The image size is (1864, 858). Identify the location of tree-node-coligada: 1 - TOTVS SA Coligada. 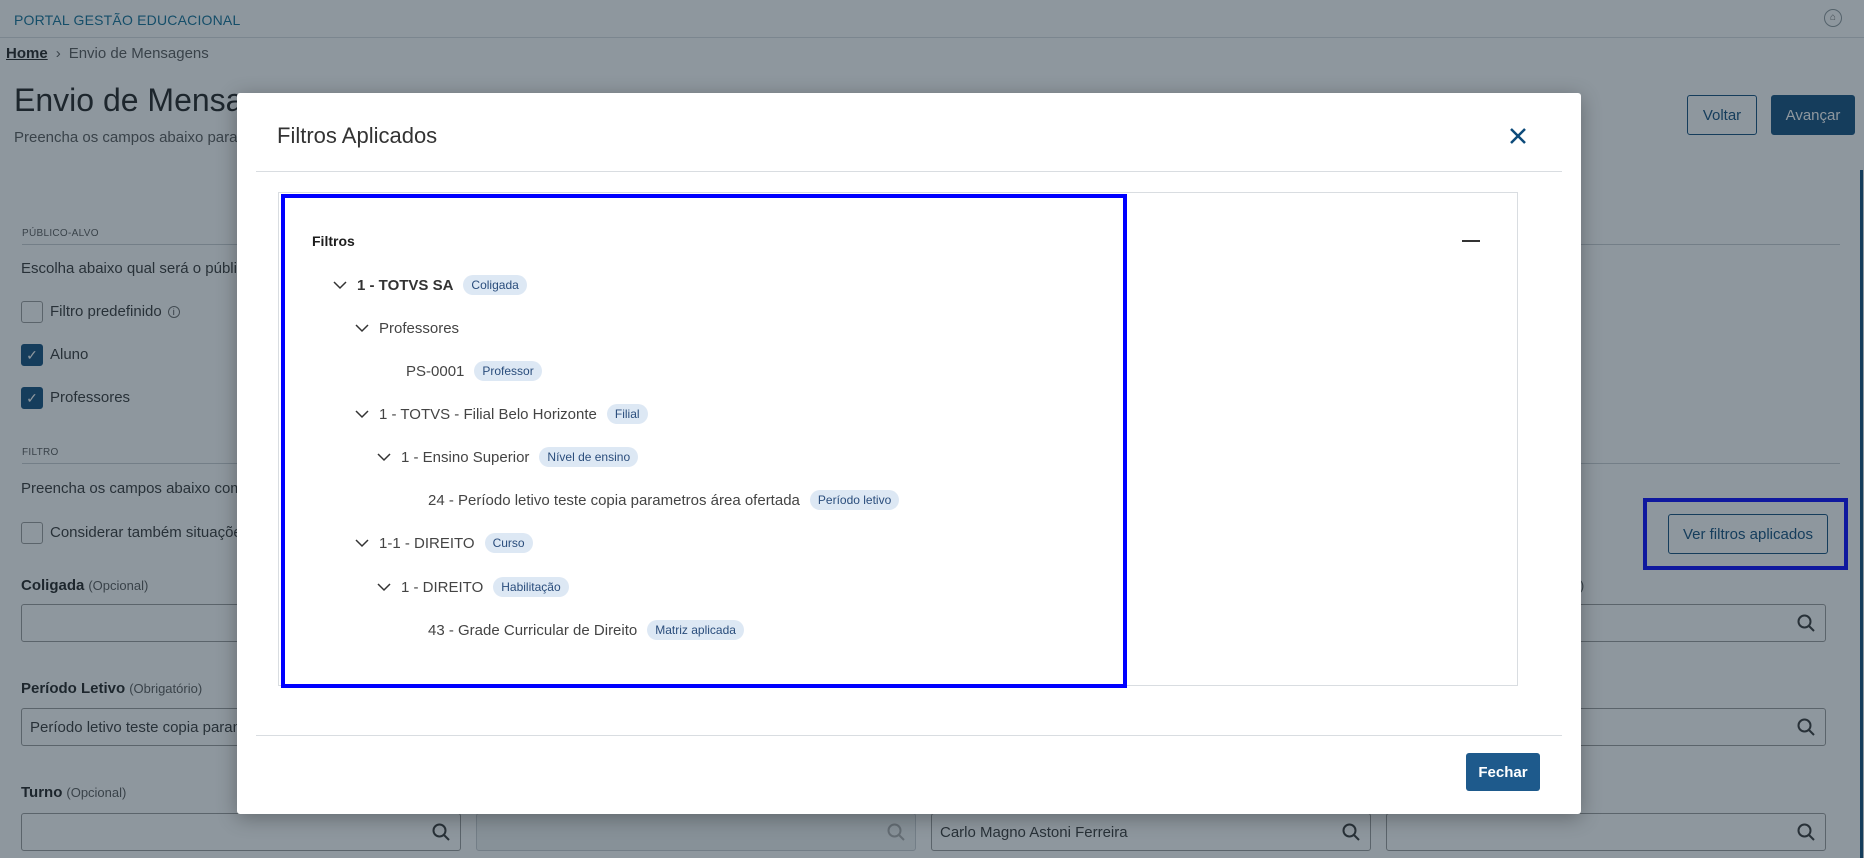
(430, 285).